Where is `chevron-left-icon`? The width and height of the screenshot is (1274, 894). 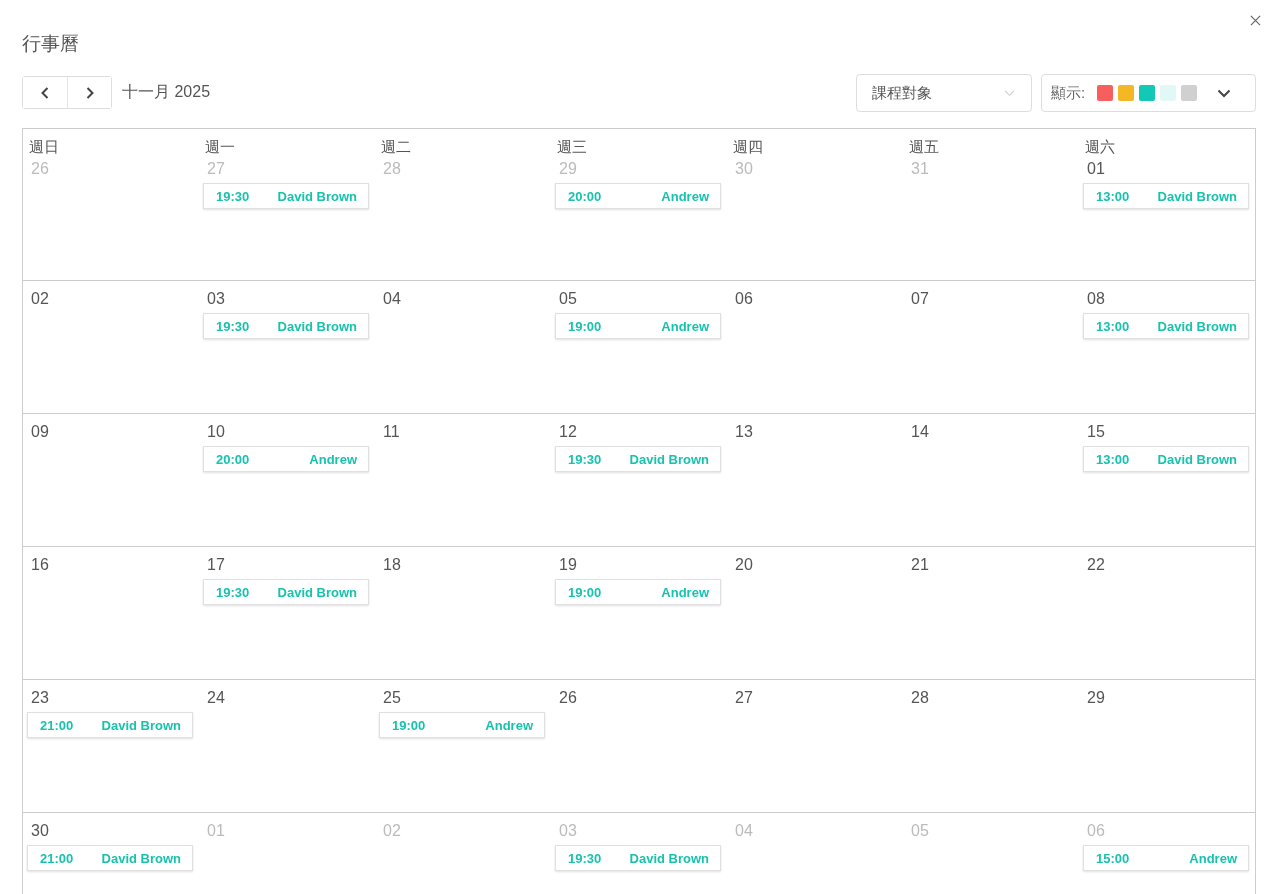
chevron-left-icon is located at coordinates (45, 92).